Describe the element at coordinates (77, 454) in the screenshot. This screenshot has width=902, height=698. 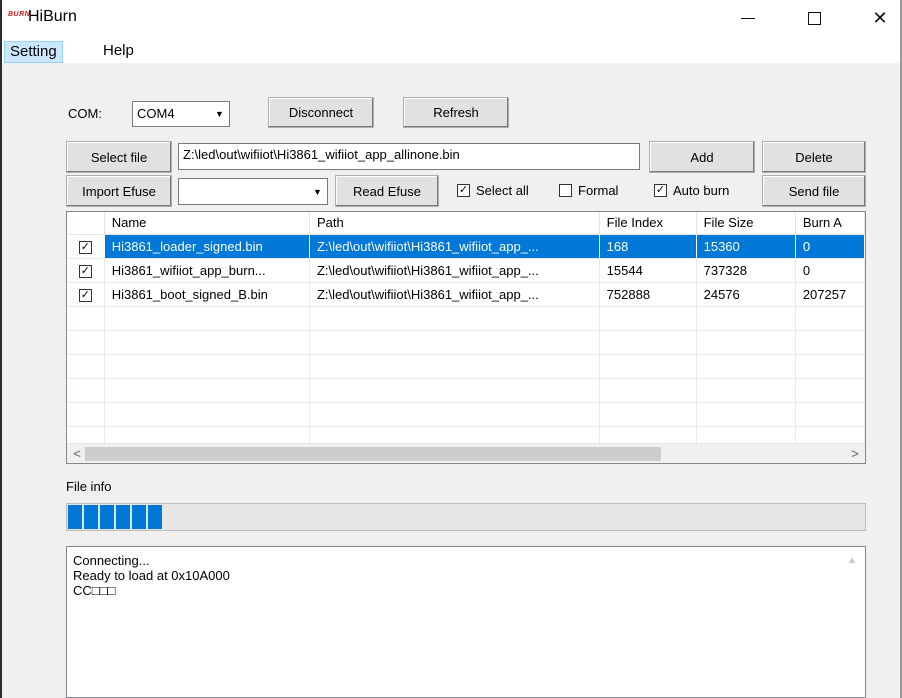
I see `scroll-left-icon: <` at that location.